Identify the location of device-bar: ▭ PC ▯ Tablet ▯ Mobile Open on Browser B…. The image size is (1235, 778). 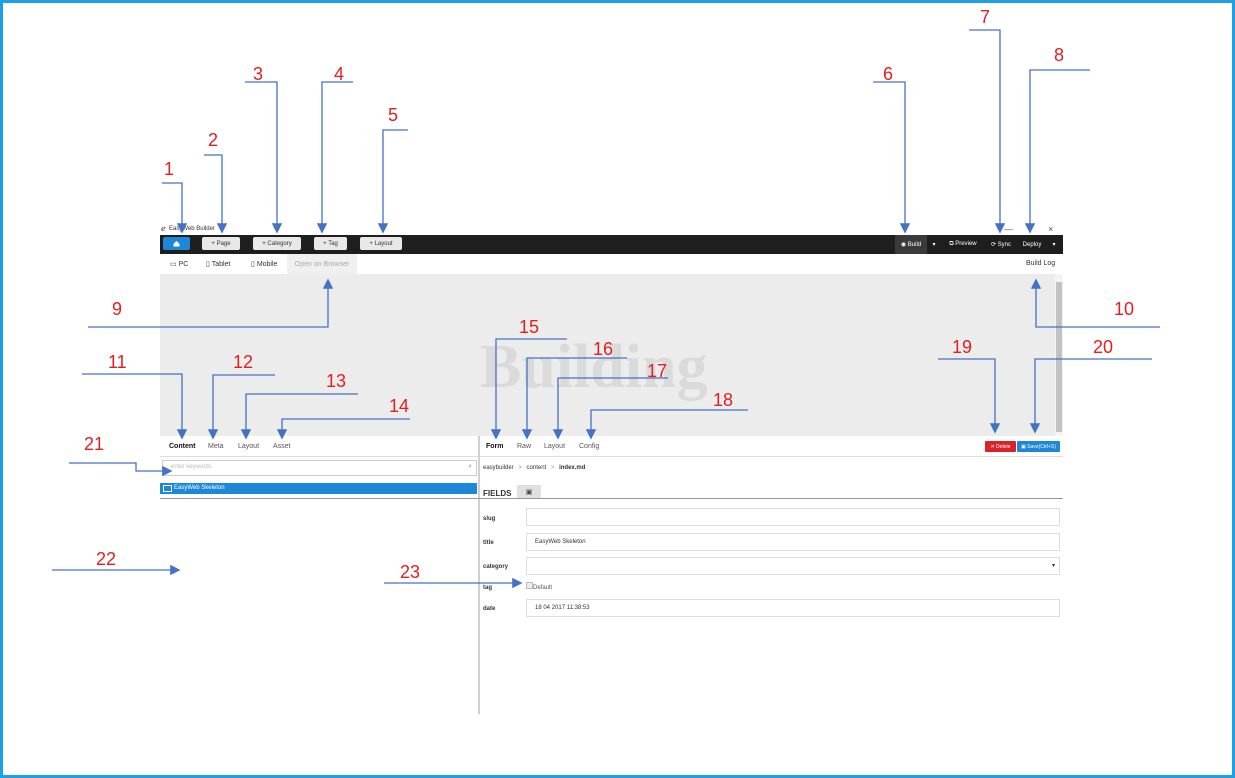
(611, 264).